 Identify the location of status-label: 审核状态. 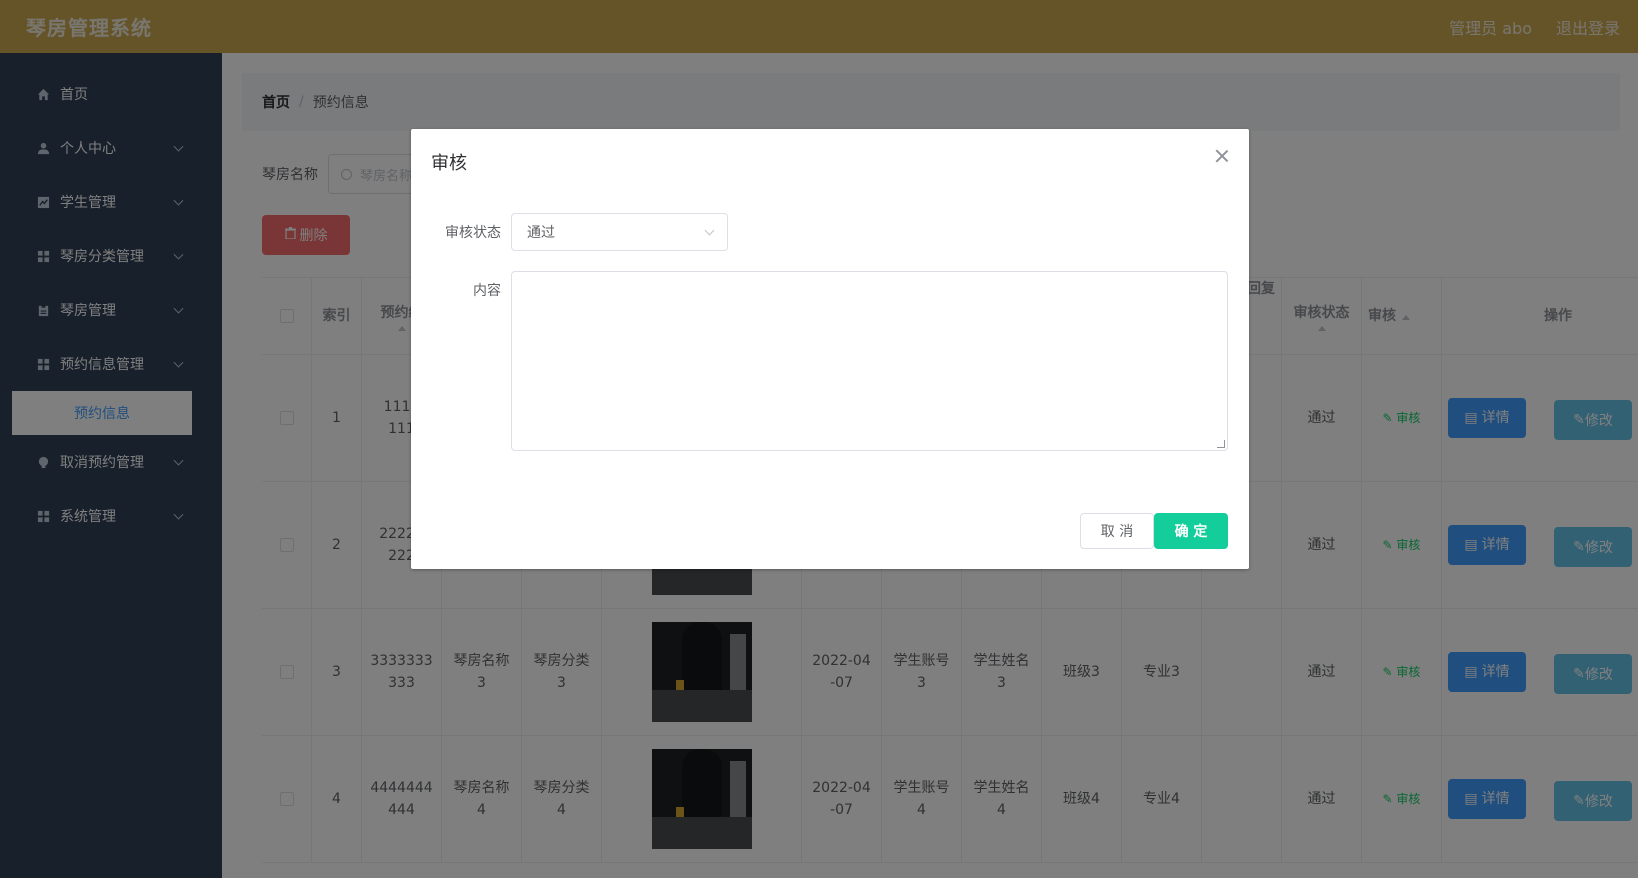
(473, 233).